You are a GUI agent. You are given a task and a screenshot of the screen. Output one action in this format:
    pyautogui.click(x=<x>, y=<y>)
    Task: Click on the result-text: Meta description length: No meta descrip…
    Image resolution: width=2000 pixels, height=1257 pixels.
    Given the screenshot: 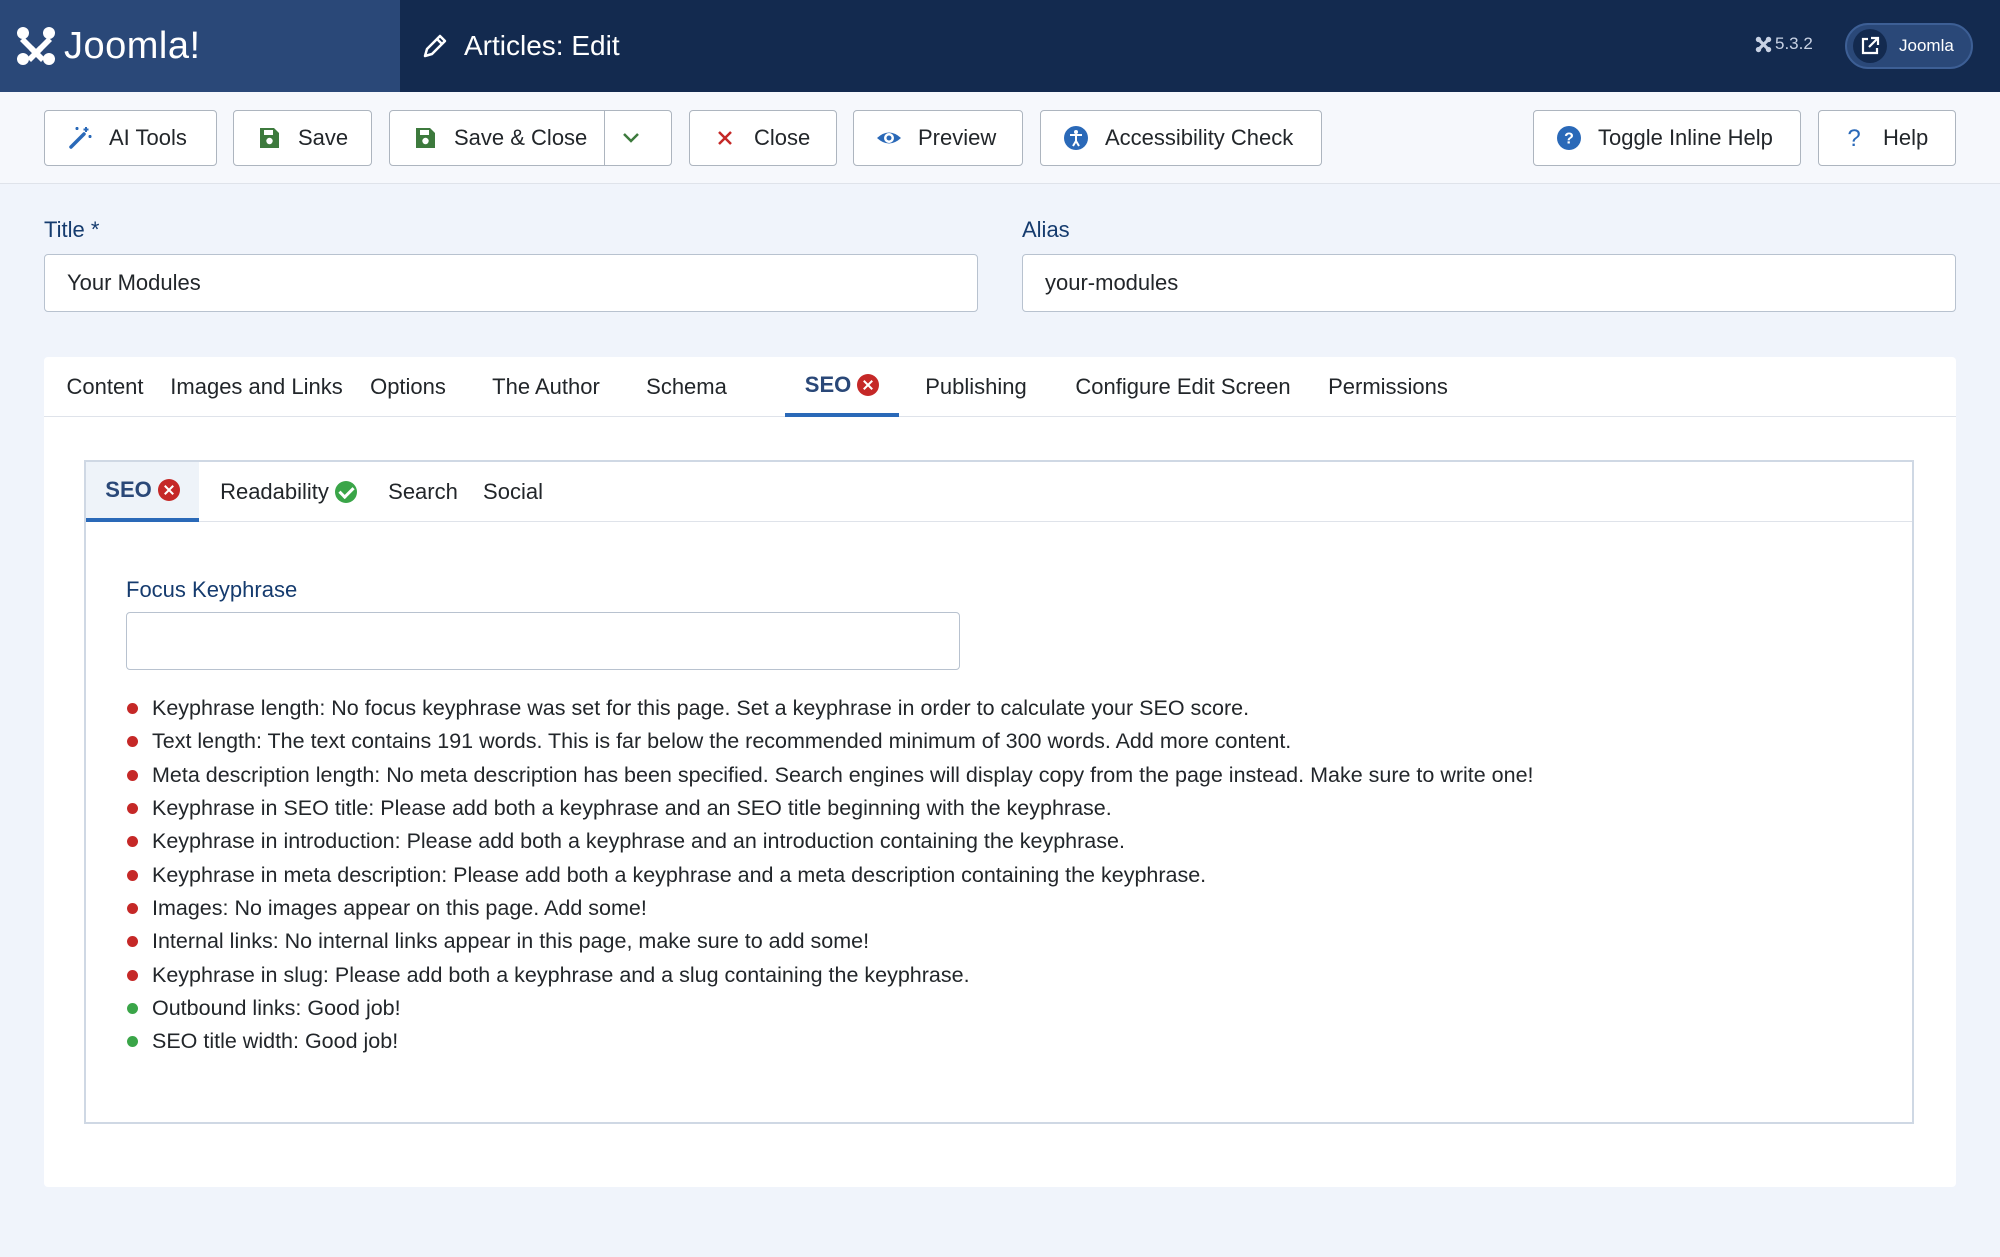 What is the action you would take?
    pyautogui.click(x=843, y=774)
    